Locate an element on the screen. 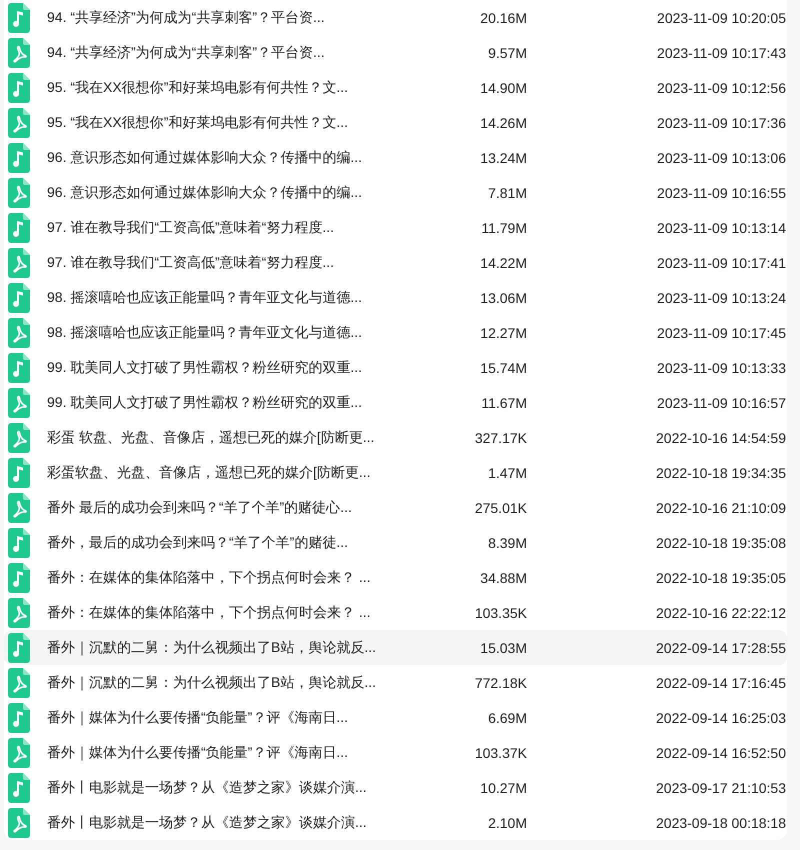  modified-date: 2022-10-18 19:35:05 is located at coordinates (721, 578).